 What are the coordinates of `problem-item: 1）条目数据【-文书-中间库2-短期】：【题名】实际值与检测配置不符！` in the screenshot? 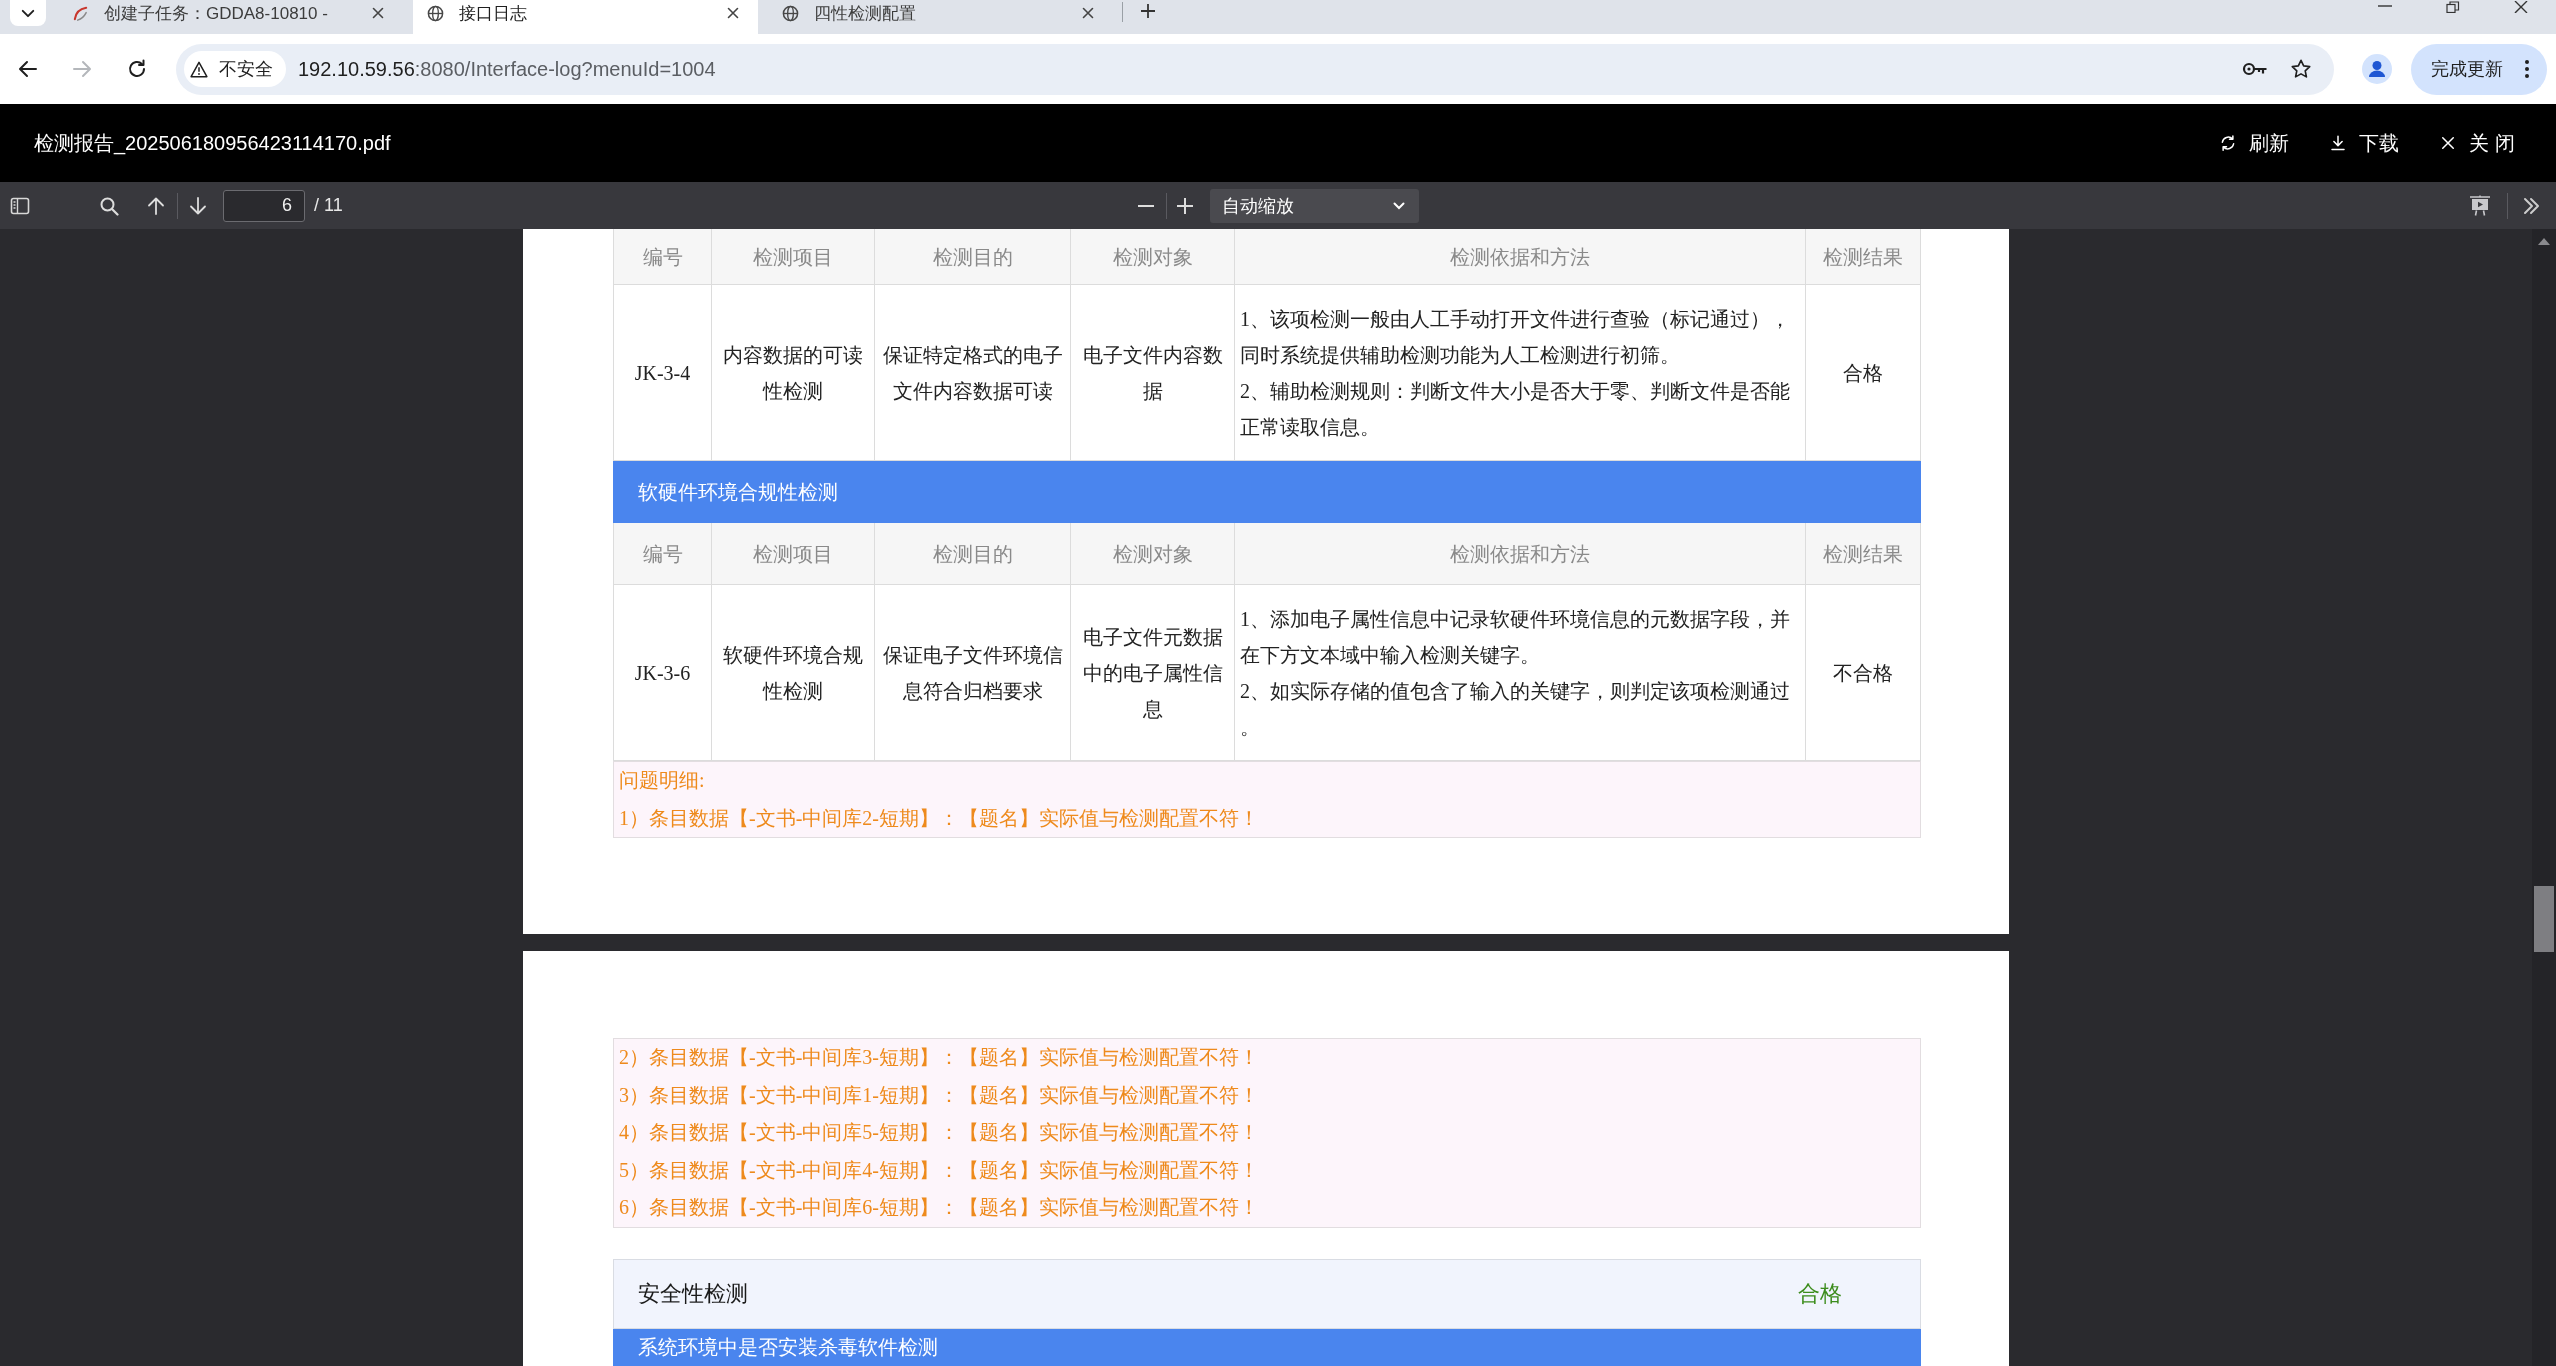 It's located at (939, 818).